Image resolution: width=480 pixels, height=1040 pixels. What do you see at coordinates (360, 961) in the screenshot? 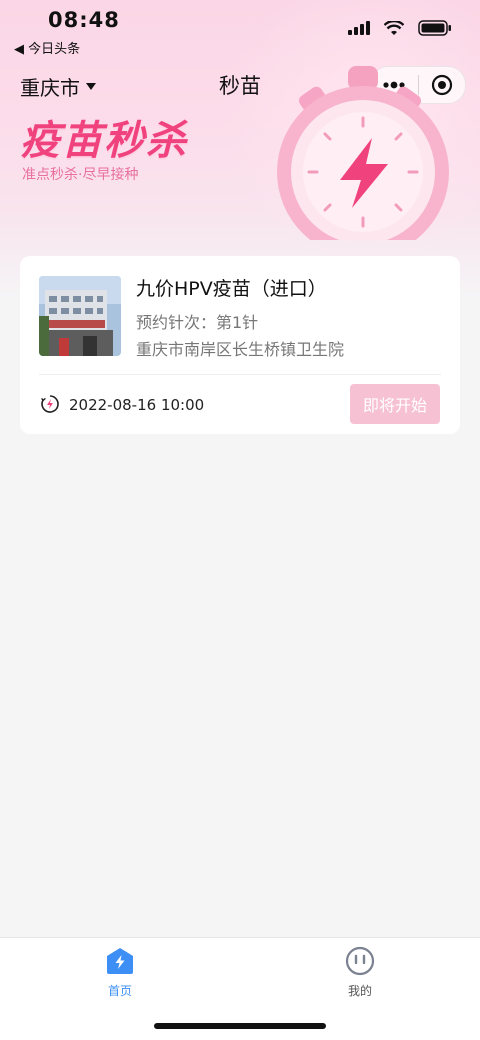
I see `mine-face-icon` at bounding box center [360, 961].